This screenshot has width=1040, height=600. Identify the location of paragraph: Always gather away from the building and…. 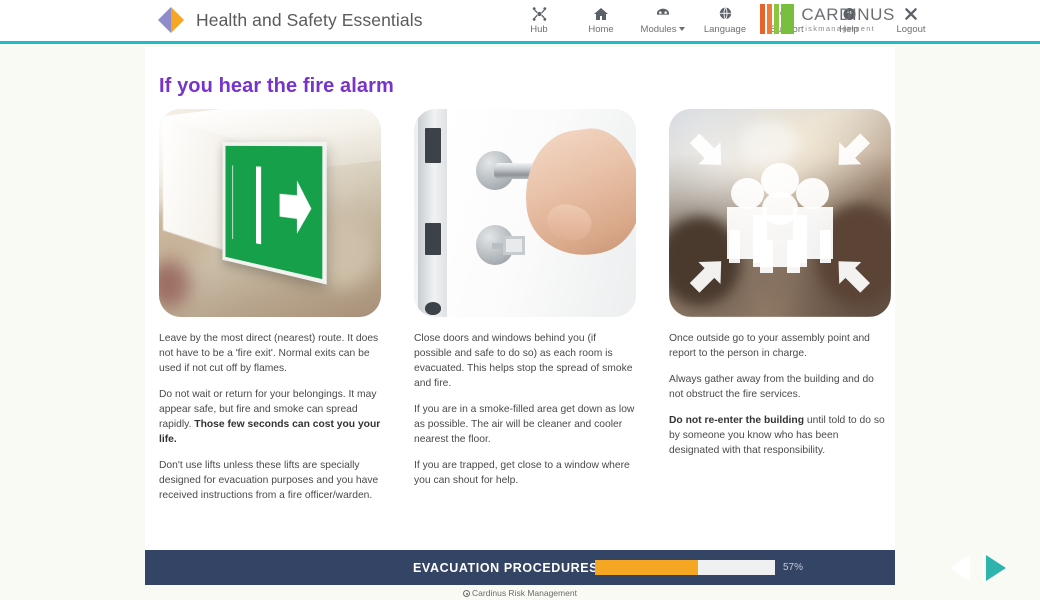
(771, 387).